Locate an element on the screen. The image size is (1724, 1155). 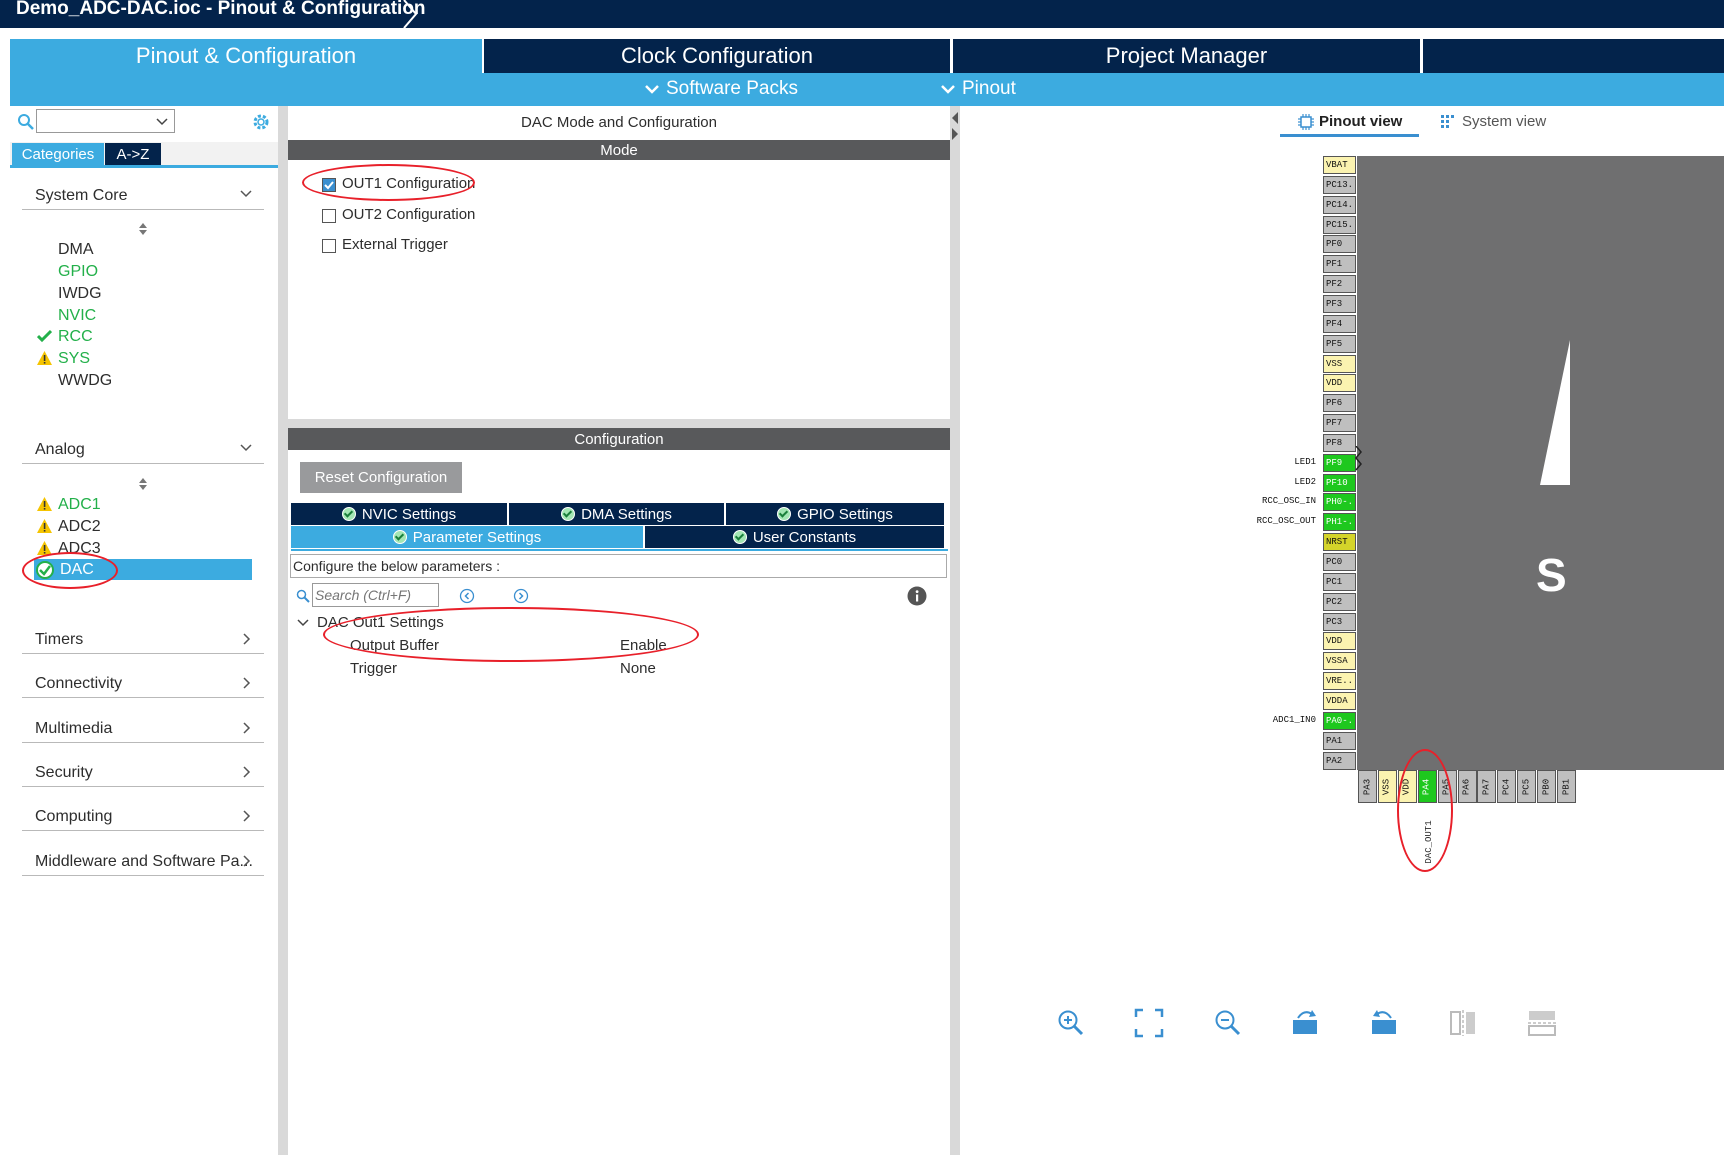
pin-pc5: PC5 is located at coordinates (1527, 786).